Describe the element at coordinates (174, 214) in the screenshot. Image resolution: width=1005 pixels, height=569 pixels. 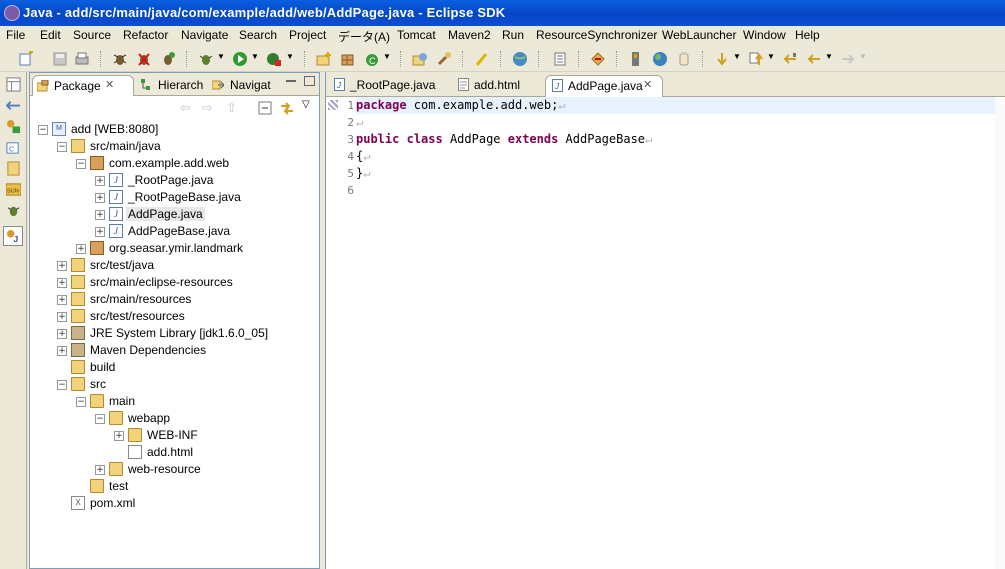
I see `tree-item: + J AddPage.java` at that location.